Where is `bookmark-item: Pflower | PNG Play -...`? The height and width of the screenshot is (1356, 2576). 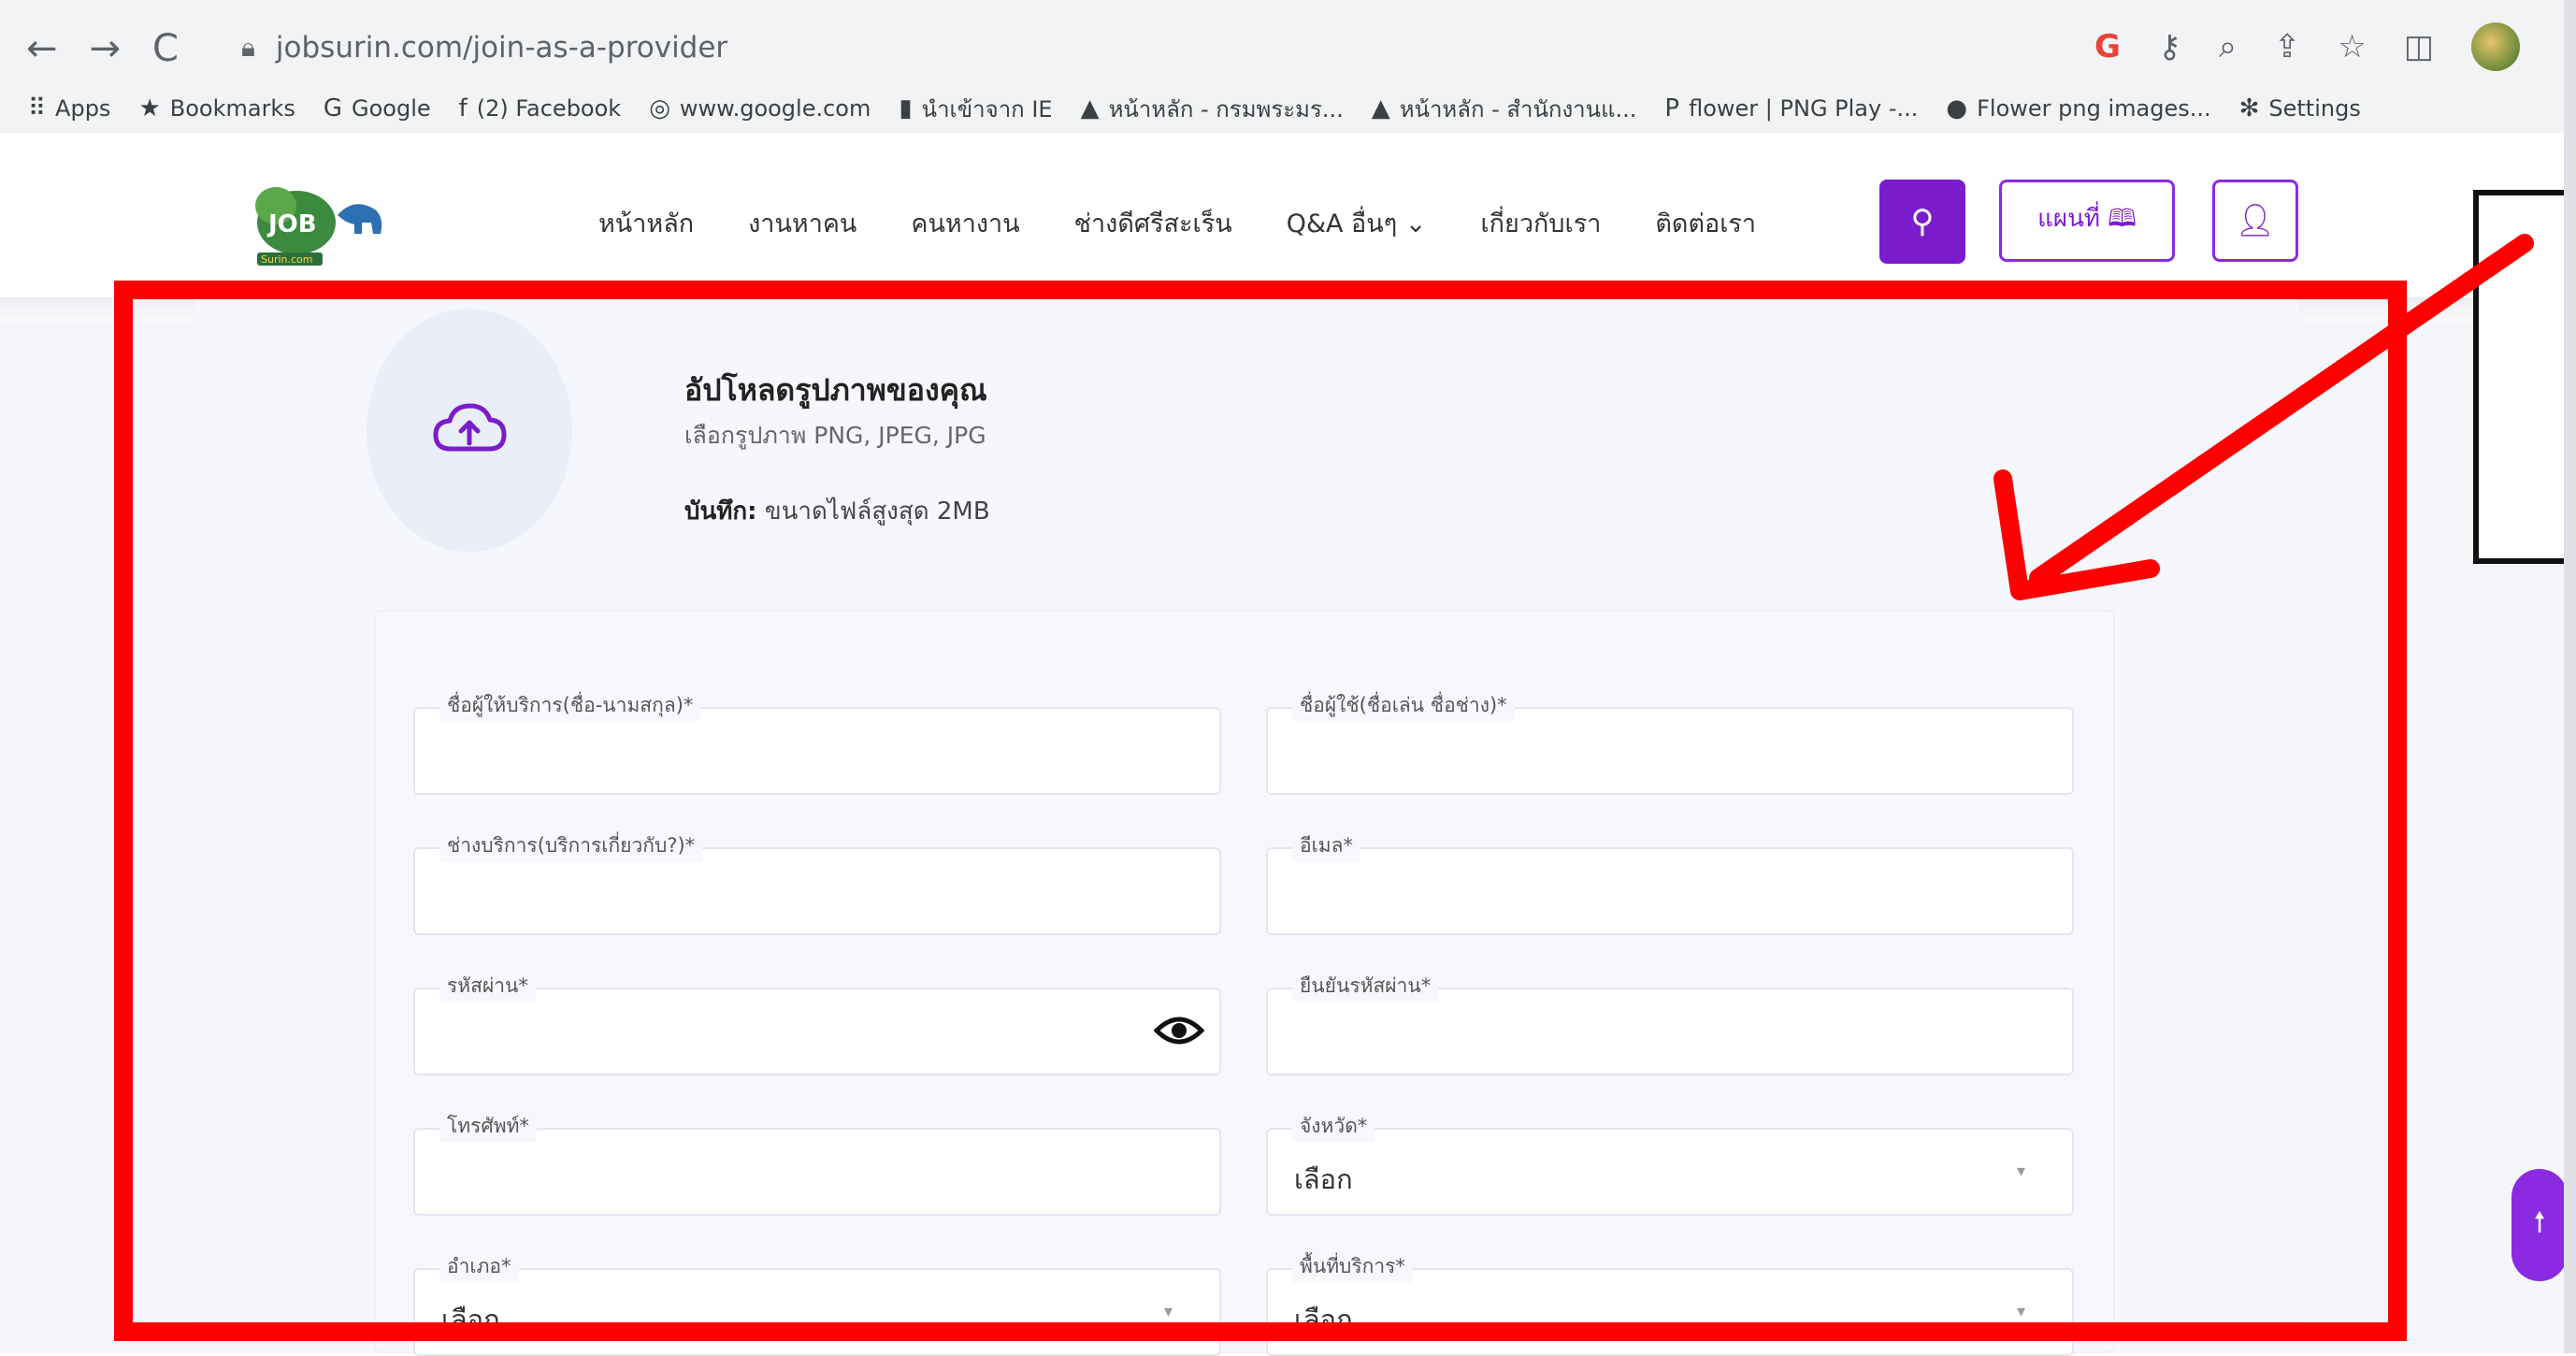 bookmark-item: Pflower | PNG Play -... is located at coordinates (1791, 108).